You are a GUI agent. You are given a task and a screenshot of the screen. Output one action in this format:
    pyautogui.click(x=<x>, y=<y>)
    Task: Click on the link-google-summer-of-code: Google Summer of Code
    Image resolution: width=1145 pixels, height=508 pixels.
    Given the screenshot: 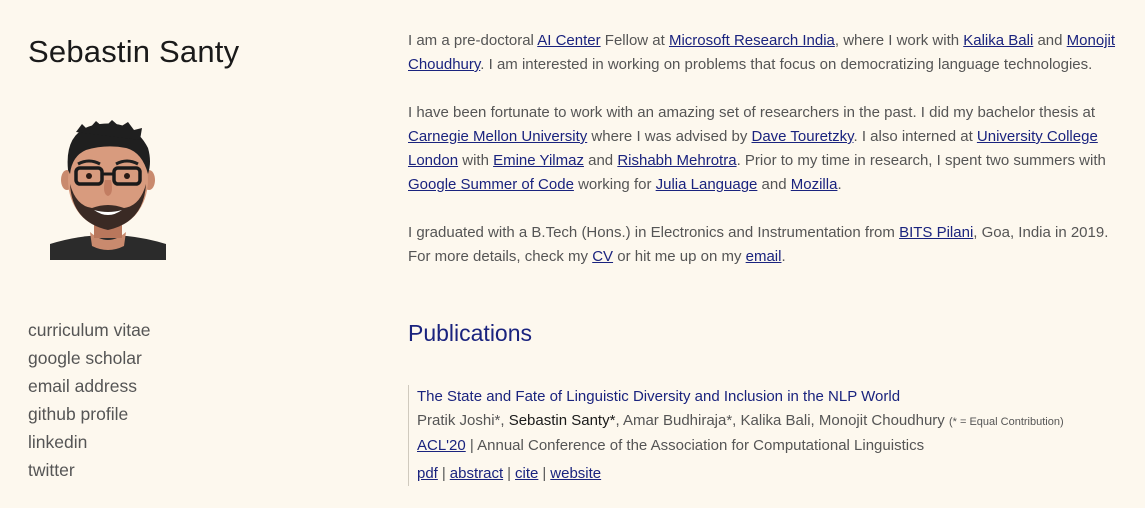 What is the action you would take?
    pyautogui.click(x=491, y=184)
    